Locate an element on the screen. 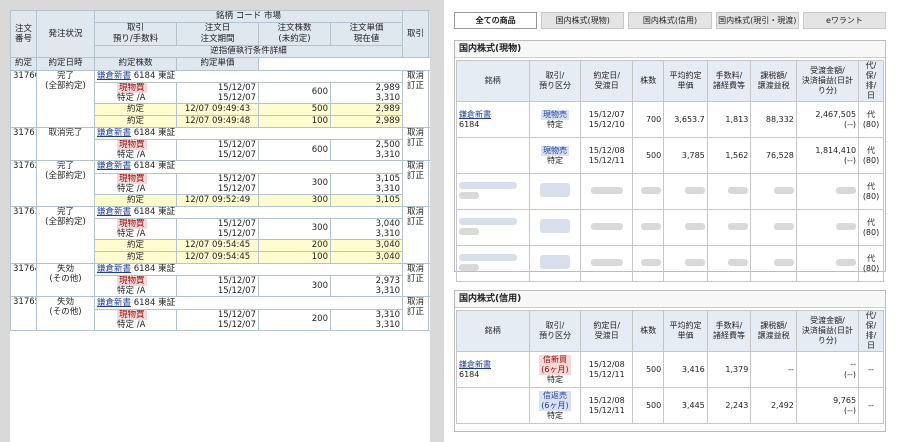  tax-cell: 88,332 is located at coordinates (773, 119).